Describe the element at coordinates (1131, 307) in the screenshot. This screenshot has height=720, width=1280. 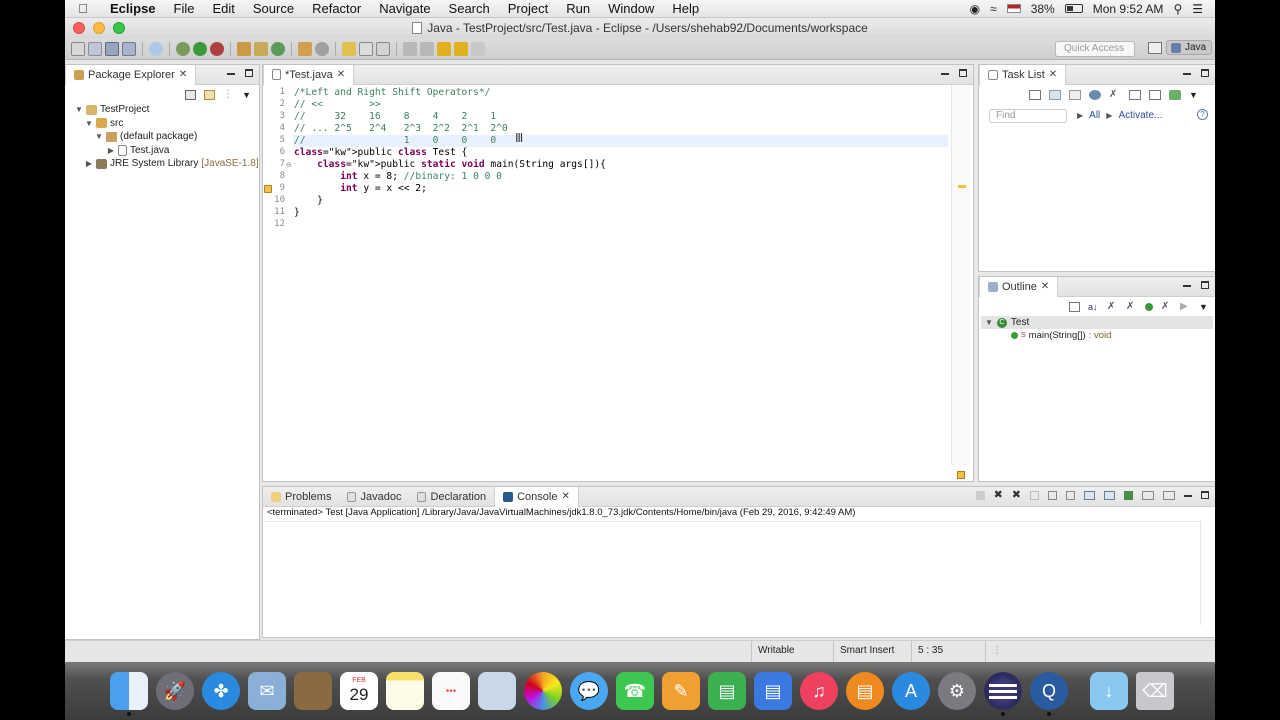
I see `hide-static-icon: ✗` at that location.